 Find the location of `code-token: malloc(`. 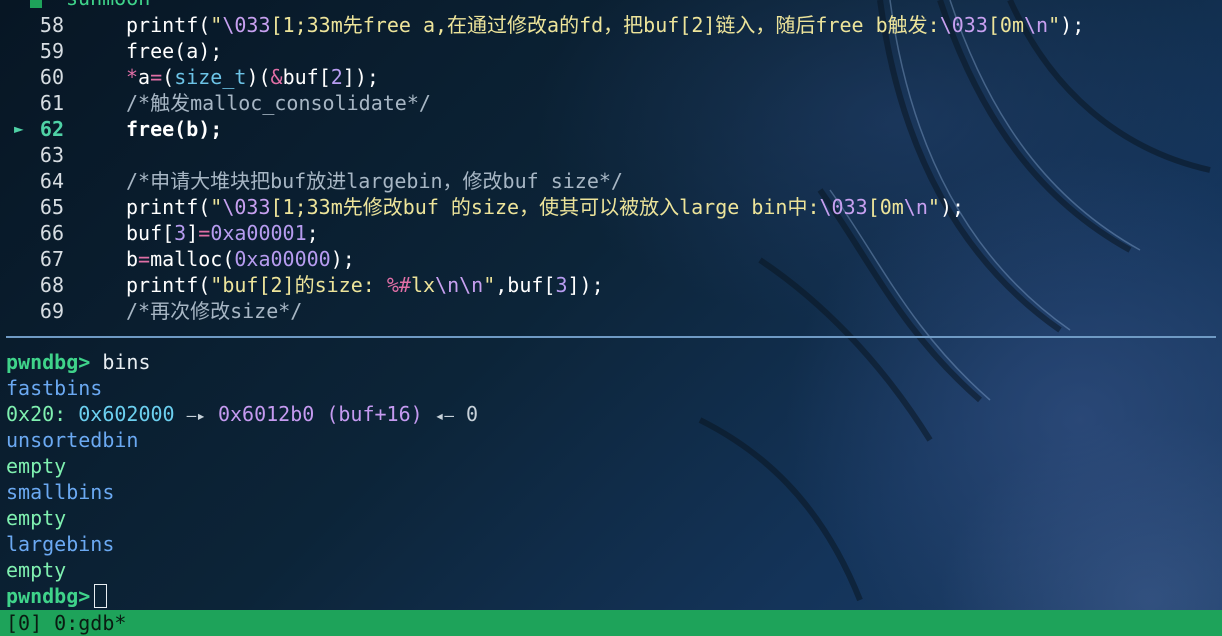

code-token: malloc( is located at coordinates (192, 259).